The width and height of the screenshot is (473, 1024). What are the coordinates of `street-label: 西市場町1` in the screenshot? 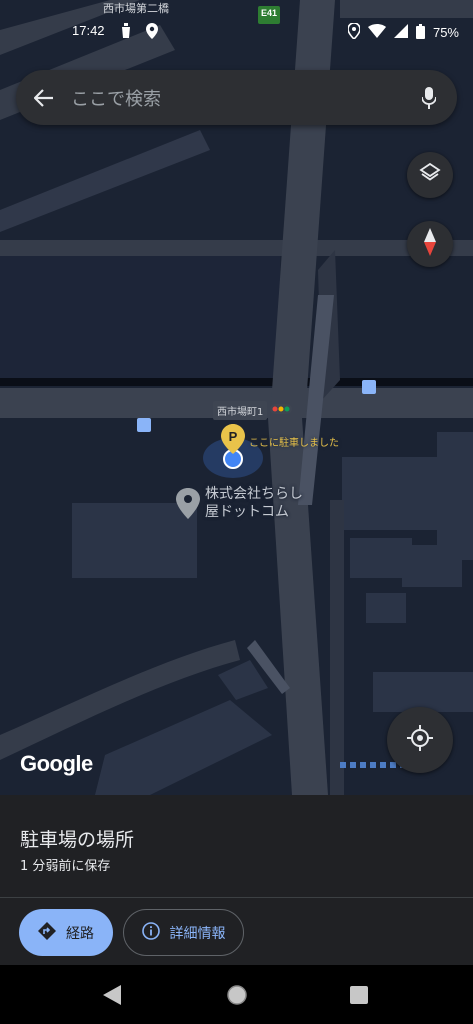 It's located at (240, 410).